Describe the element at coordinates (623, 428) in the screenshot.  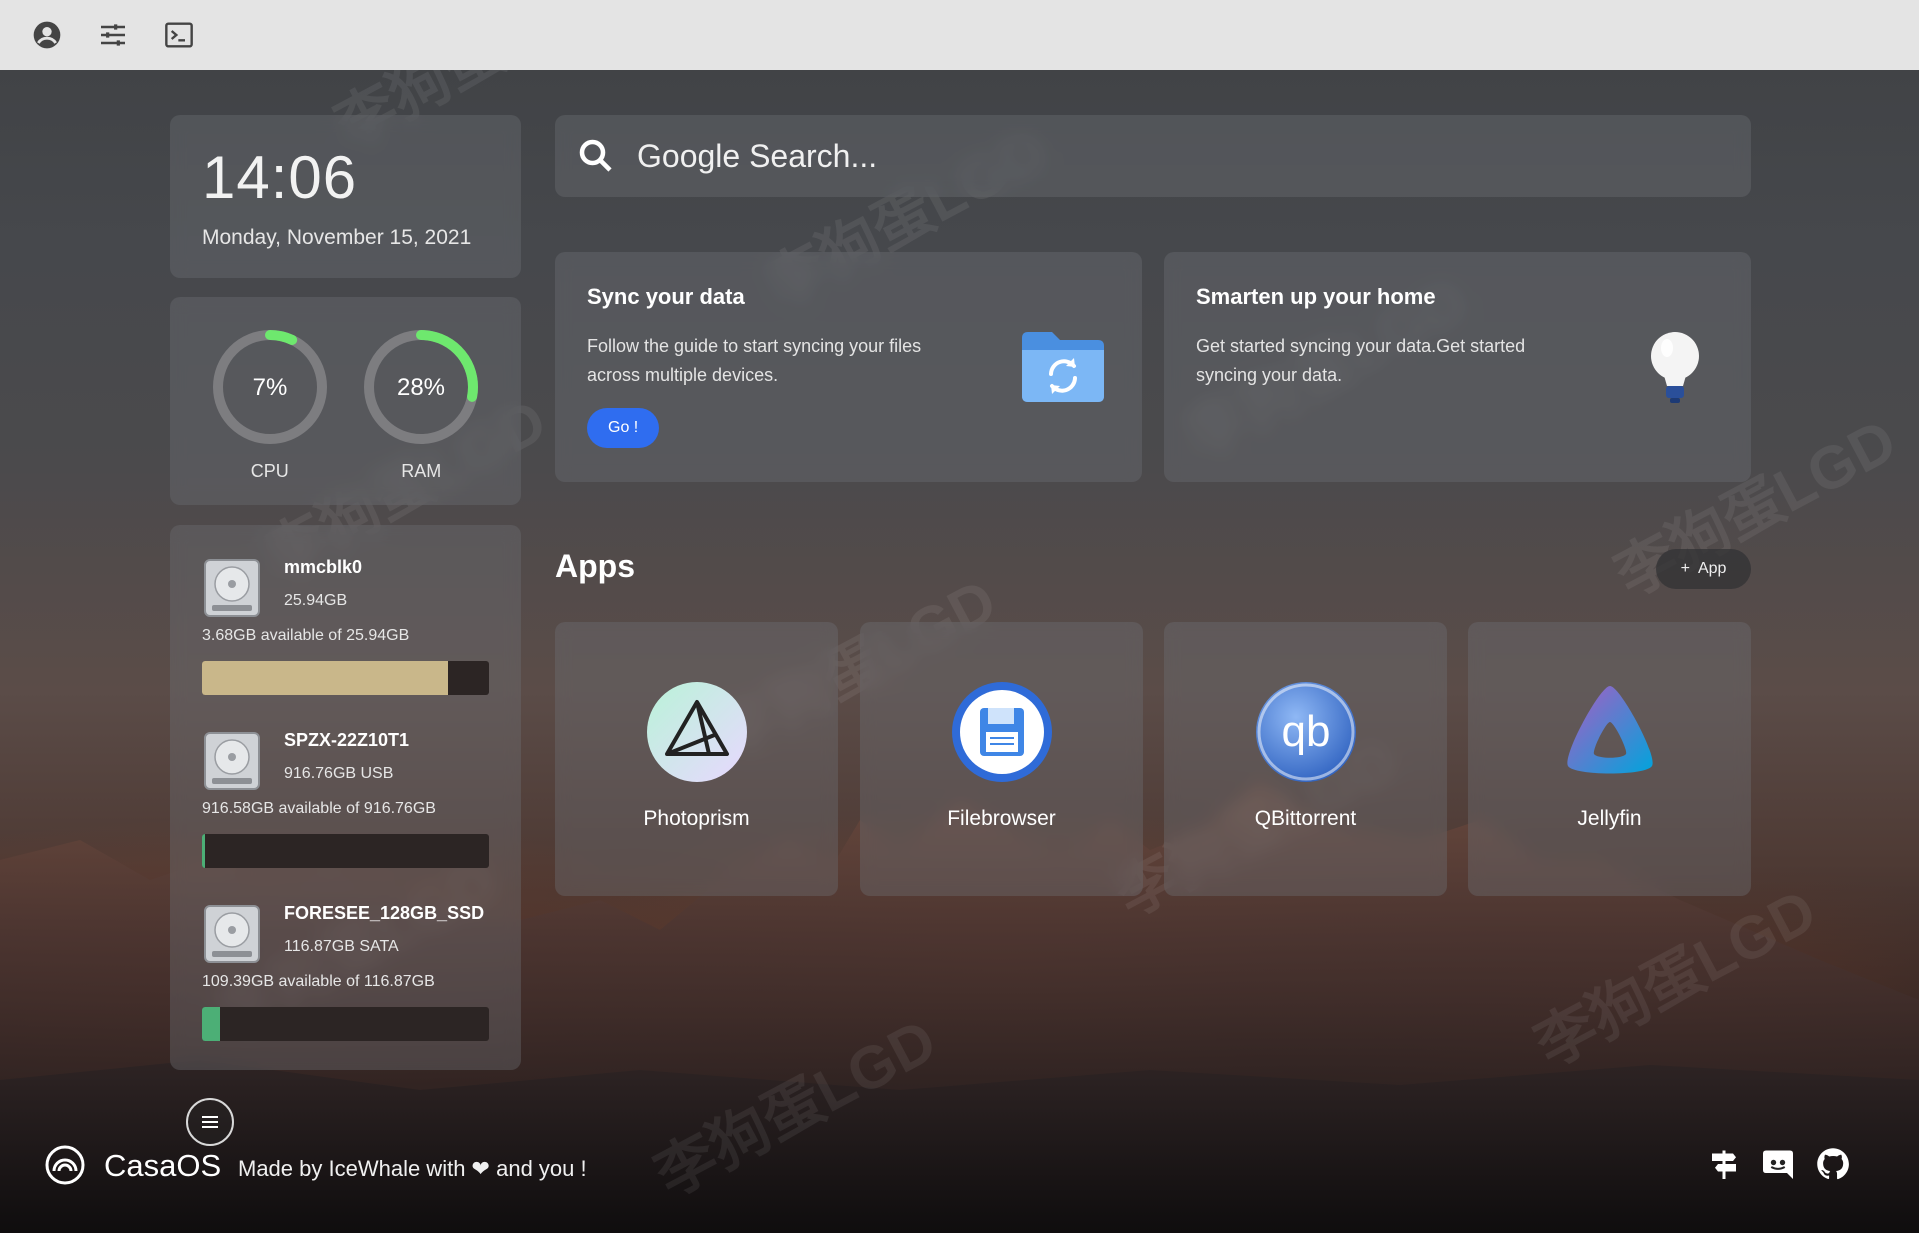
I see `go-button: Go !` at that location.